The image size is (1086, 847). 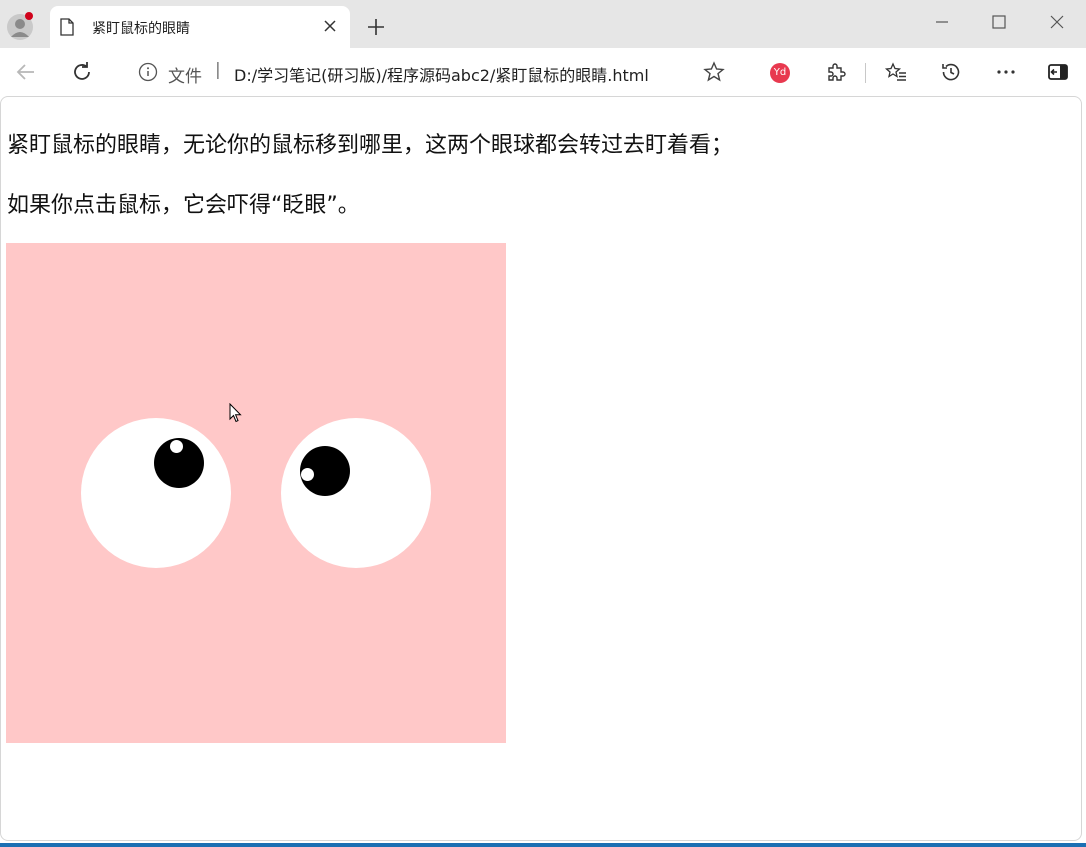 I want to click on left-pupil, so click(x=179, y=463).